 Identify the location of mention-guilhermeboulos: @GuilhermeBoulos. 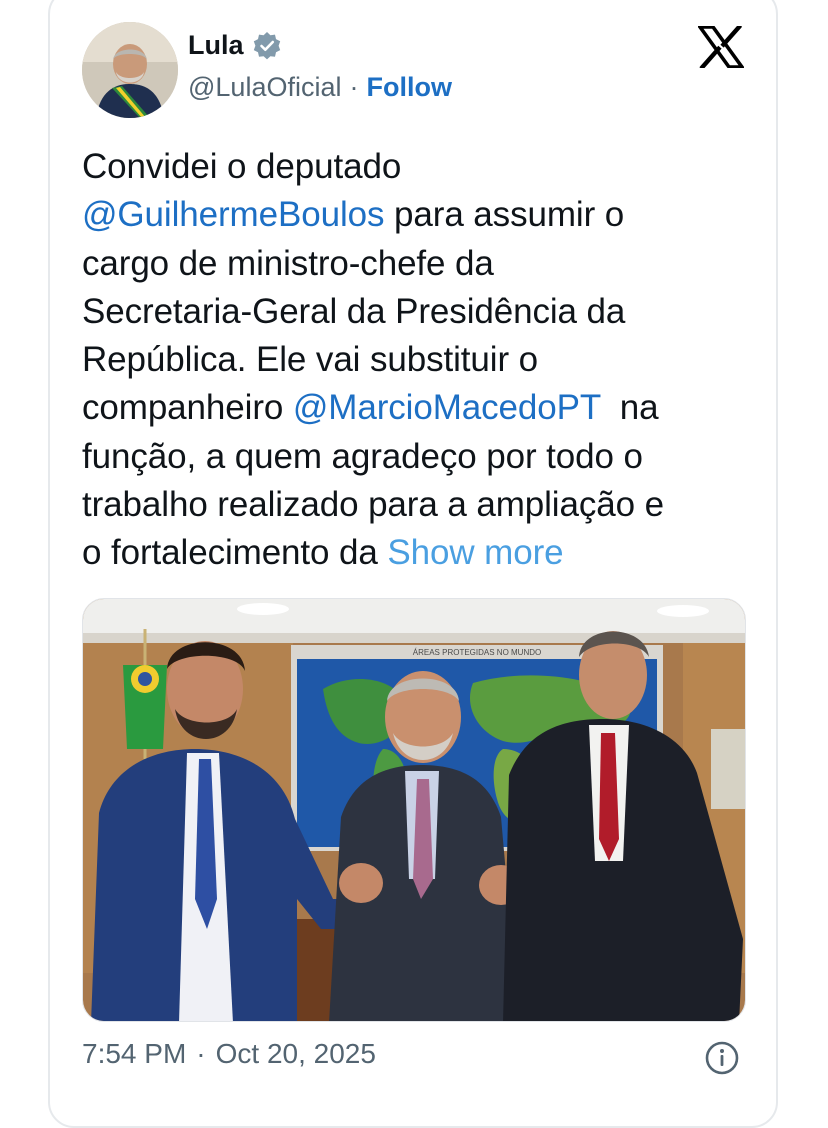
(233, 214).